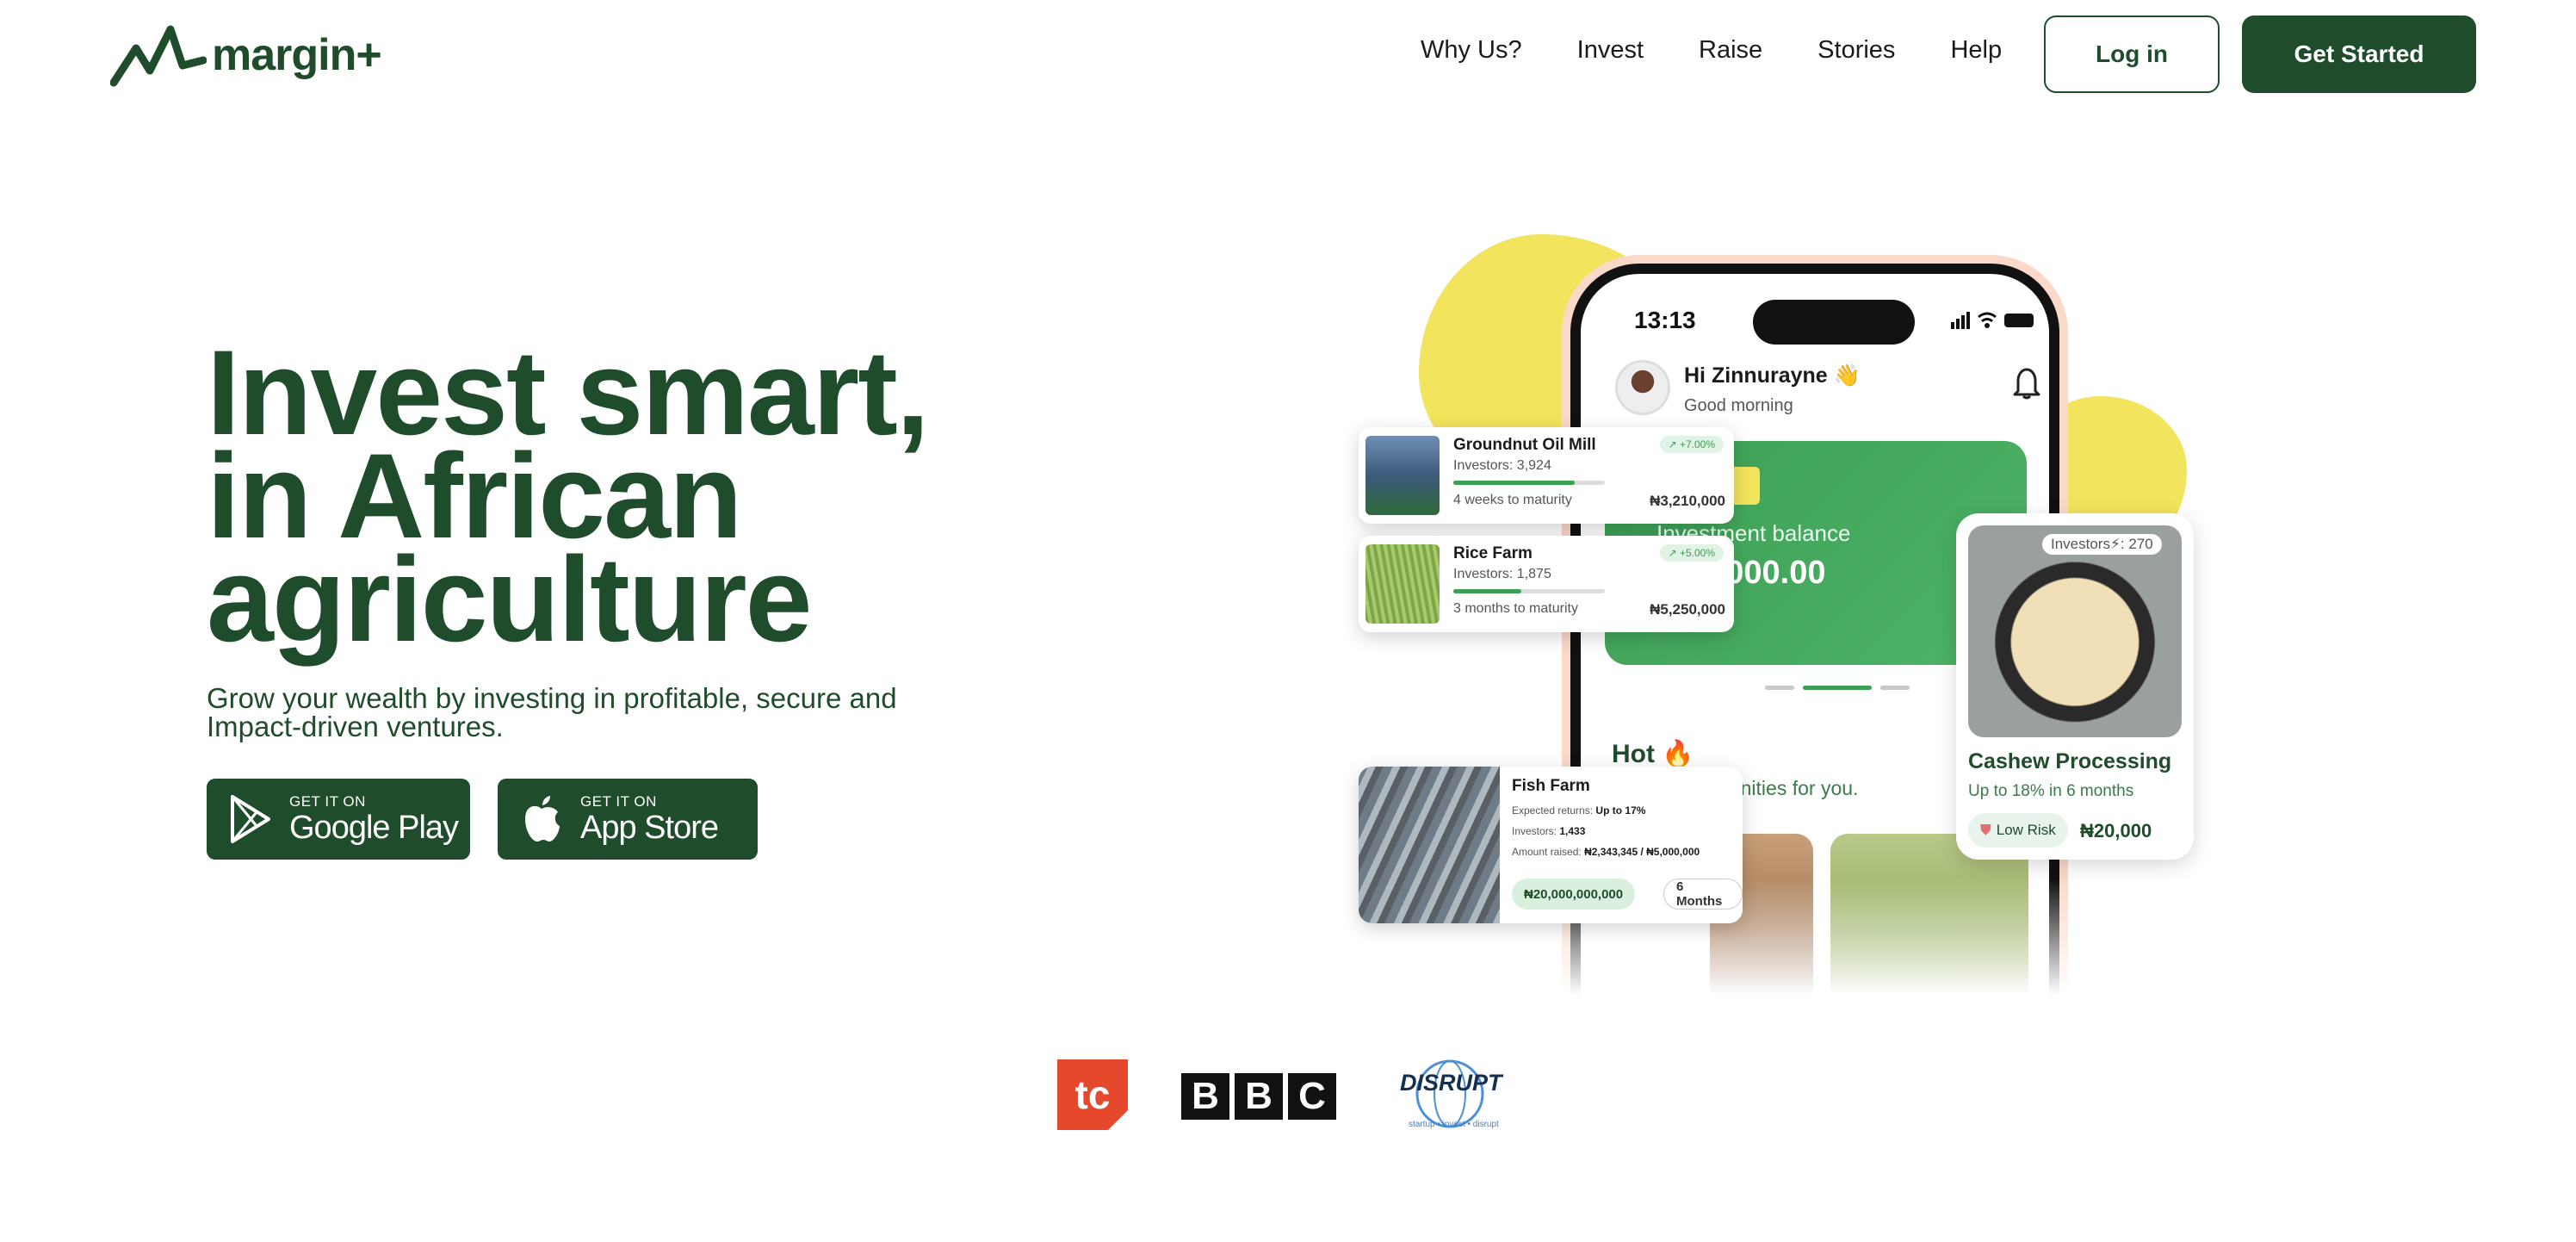  What do you see at coordinates (1502, 574) in the screenshot?
I see `investment-investors: Investors: 1,875` at bounding box center [1502, 574].